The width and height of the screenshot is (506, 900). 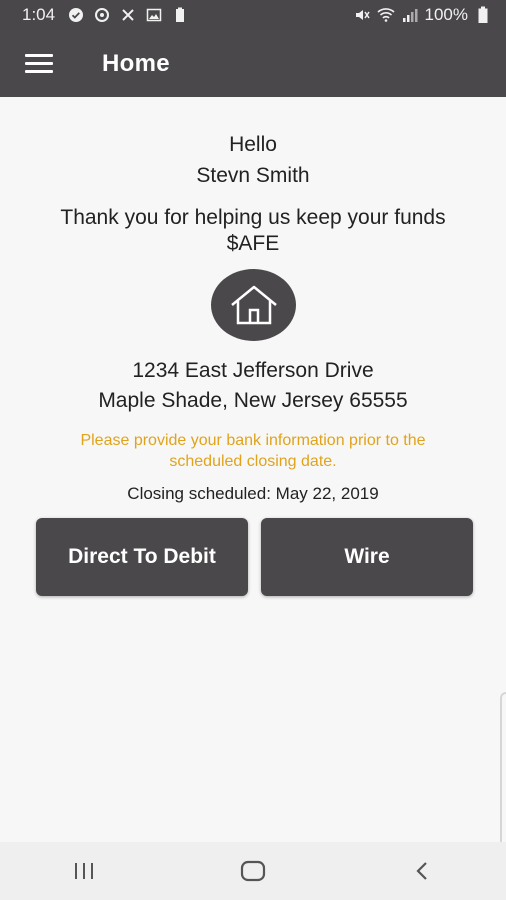 I want to click on hamburger-icon, so click(x=39, y=63).